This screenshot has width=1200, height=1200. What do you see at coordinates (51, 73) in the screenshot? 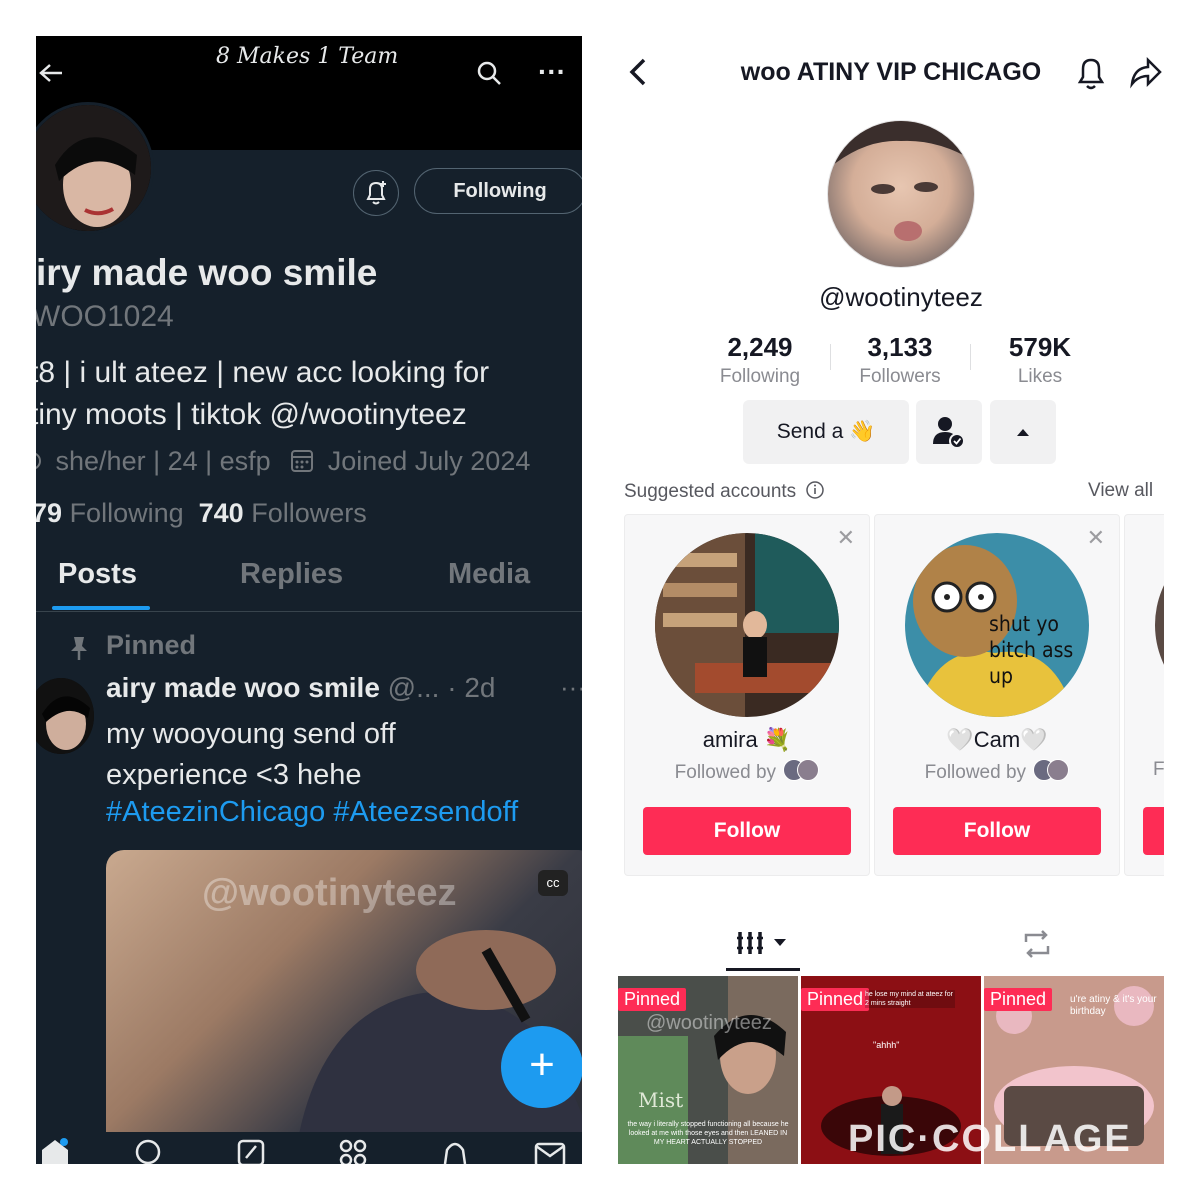
I see `back-arrow-icon` at bounding box center [51, 73].